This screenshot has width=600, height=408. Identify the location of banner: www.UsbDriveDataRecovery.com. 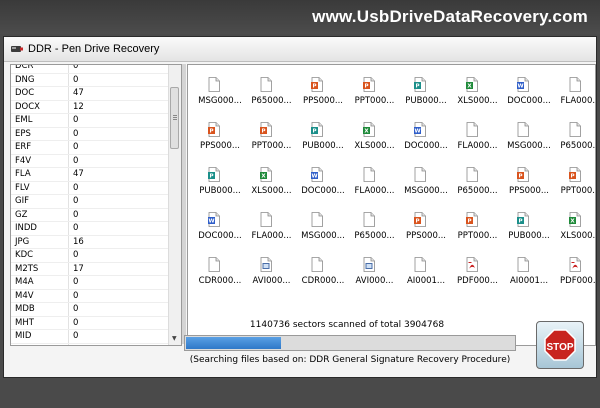
(300, 17).